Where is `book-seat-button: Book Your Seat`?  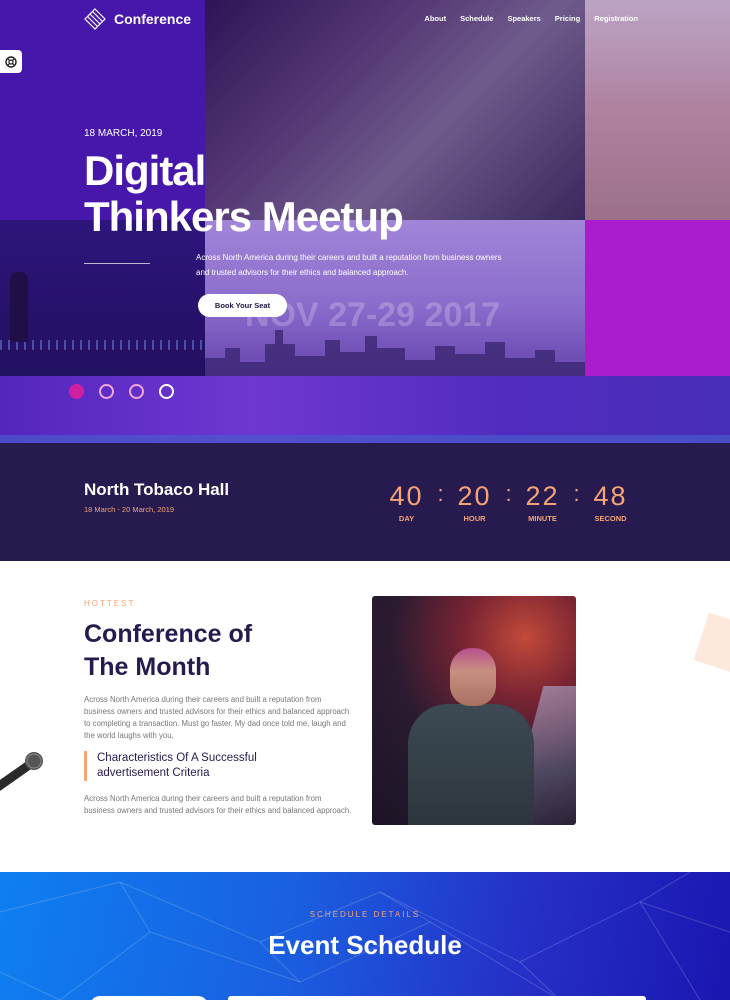
book-seat-button: Book Your Seat is located at coordinates (242, 305).